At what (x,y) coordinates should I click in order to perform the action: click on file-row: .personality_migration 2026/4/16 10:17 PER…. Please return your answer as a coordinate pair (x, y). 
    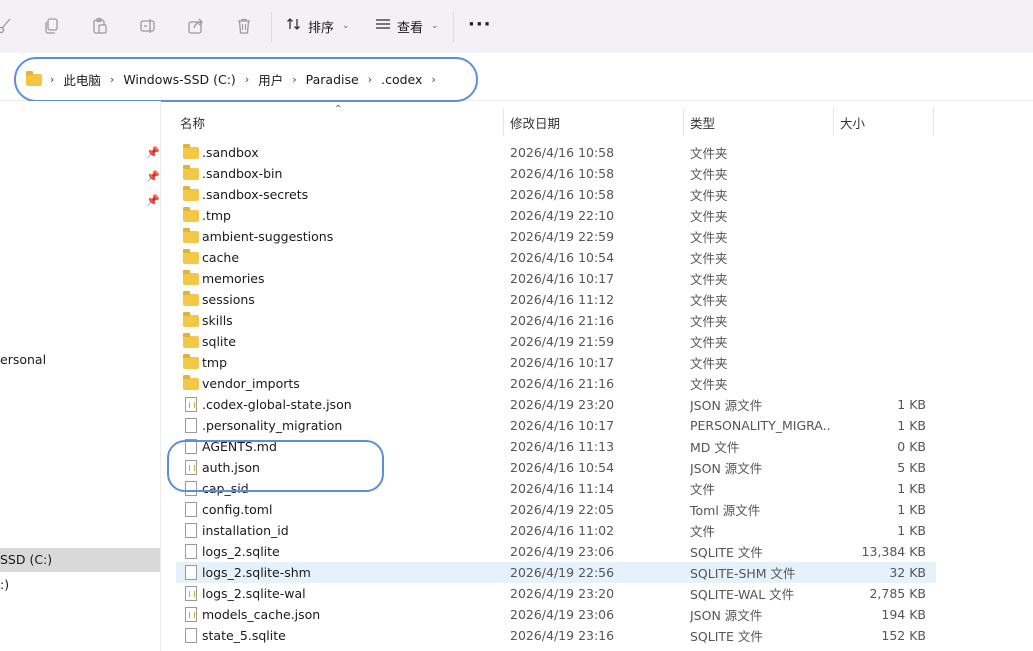
    Looking at the image, I should click on (556, 425).